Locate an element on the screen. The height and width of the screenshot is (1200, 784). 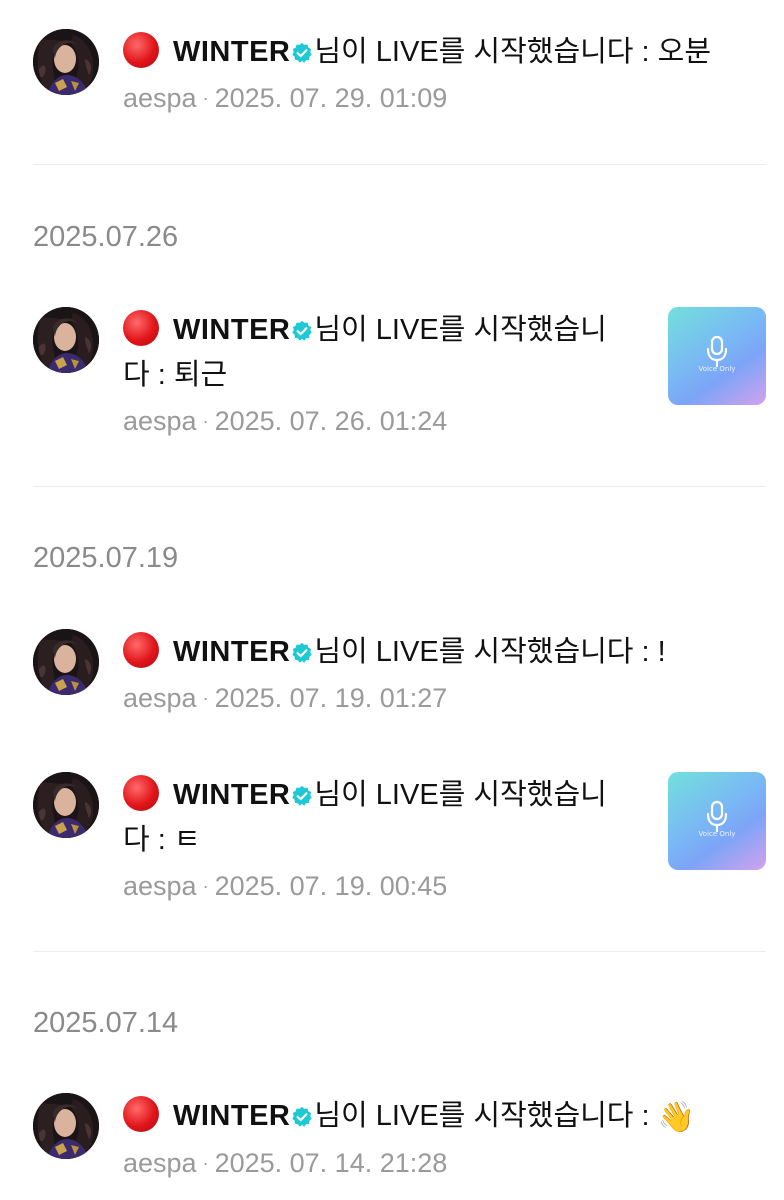
waving-hand-emoji: 👋 is located at coordinates (676, 1117).